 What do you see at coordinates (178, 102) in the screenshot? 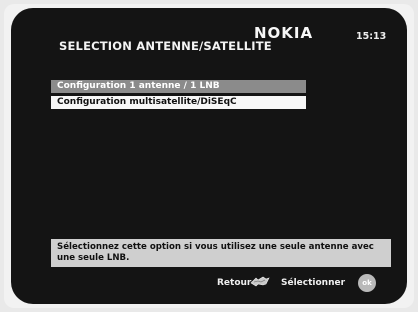
I see `menu-item-multisatellite: Configuration multisatellite/DiSEqC` at bounding box center [178, 102].